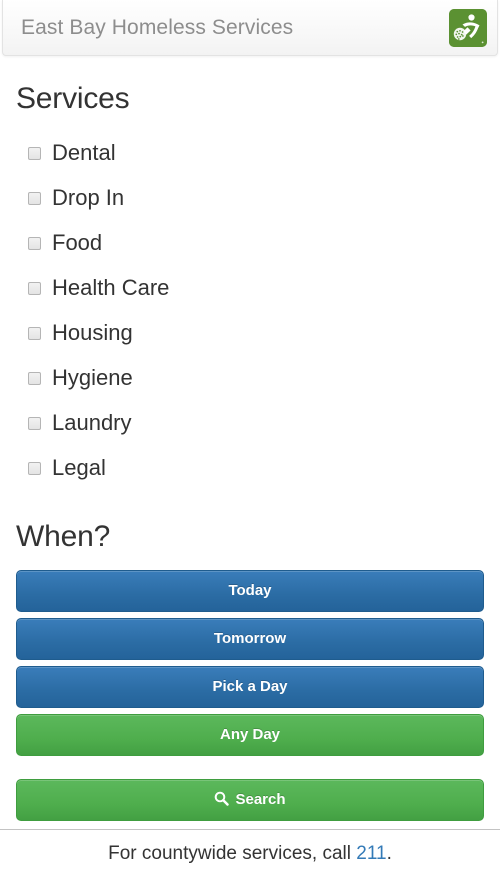  I want to click on when-button-pick-a-day: Pick a Day, so click(250, 687).